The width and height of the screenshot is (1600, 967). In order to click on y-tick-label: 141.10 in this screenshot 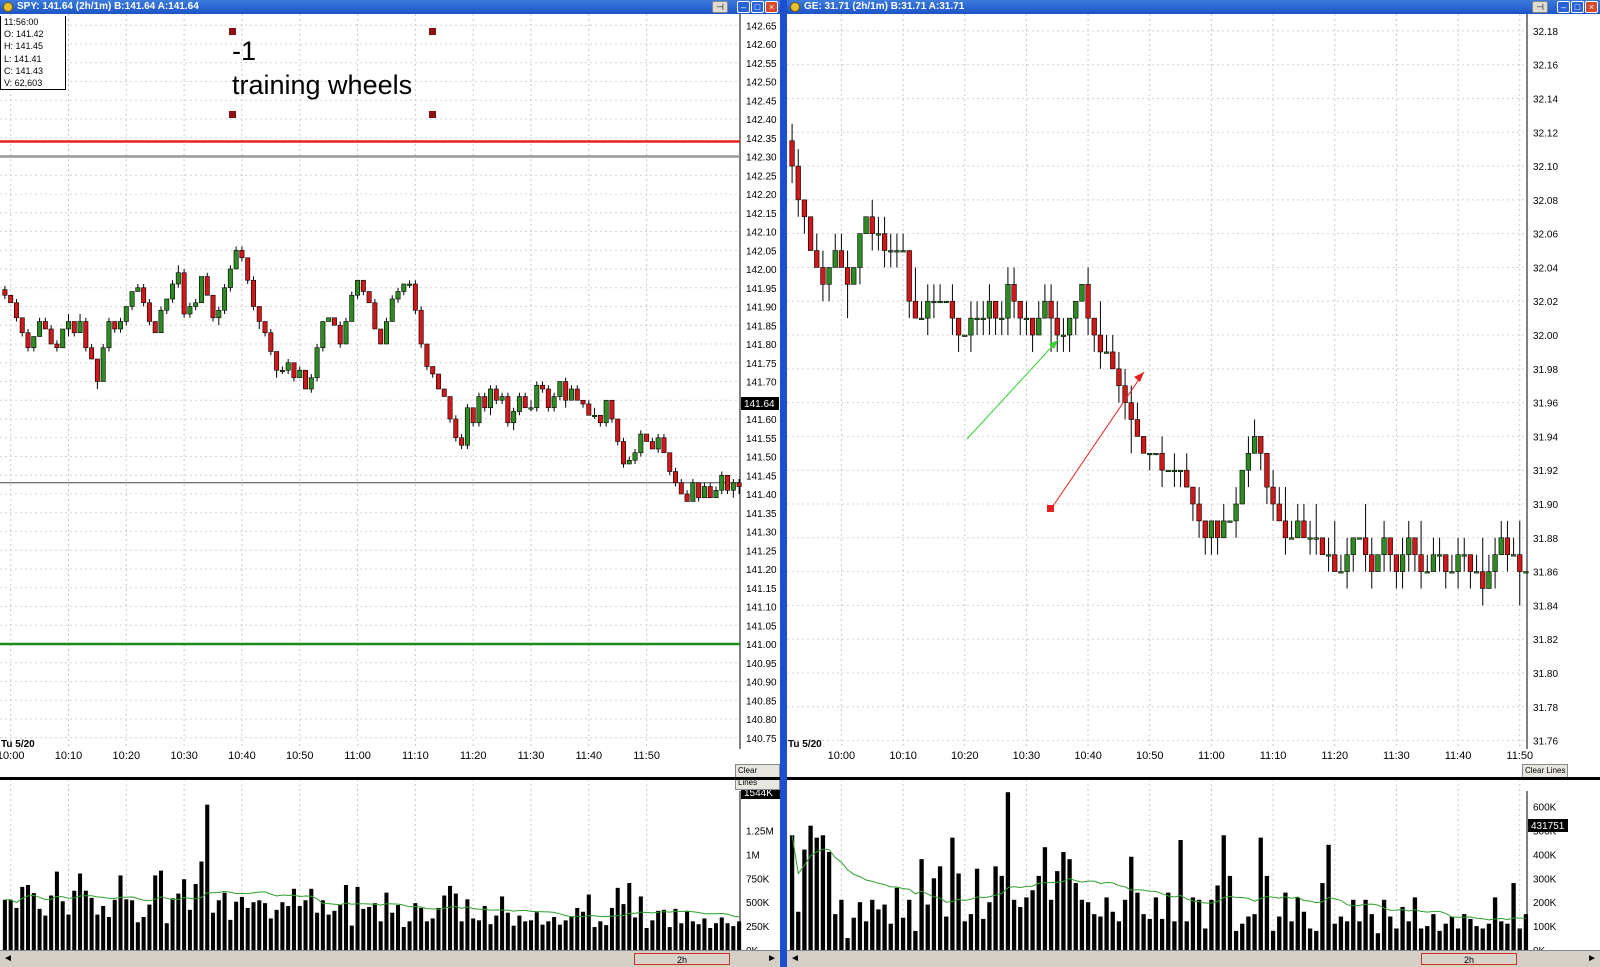, I will do `click(761, 608)`.